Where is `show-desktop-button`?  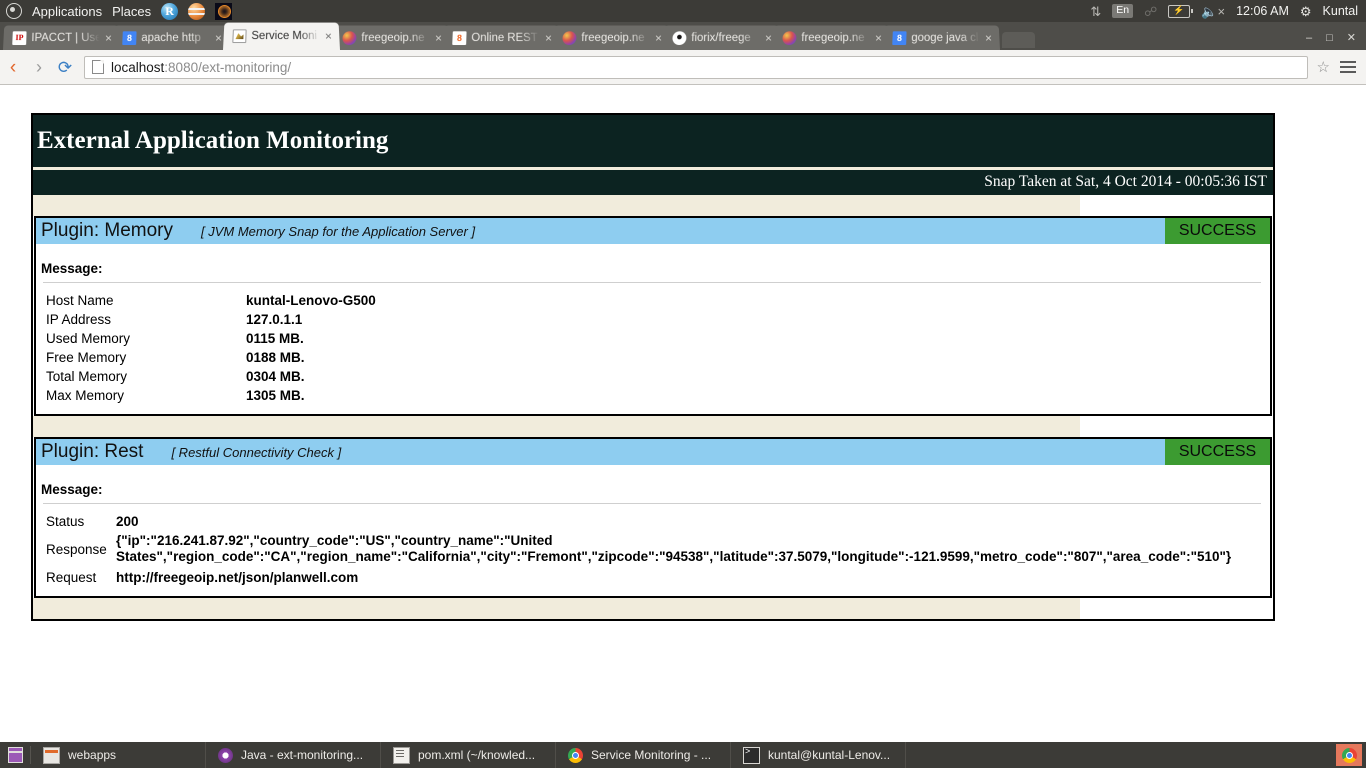
show-desktop-button is located at coordinates (15, 755).